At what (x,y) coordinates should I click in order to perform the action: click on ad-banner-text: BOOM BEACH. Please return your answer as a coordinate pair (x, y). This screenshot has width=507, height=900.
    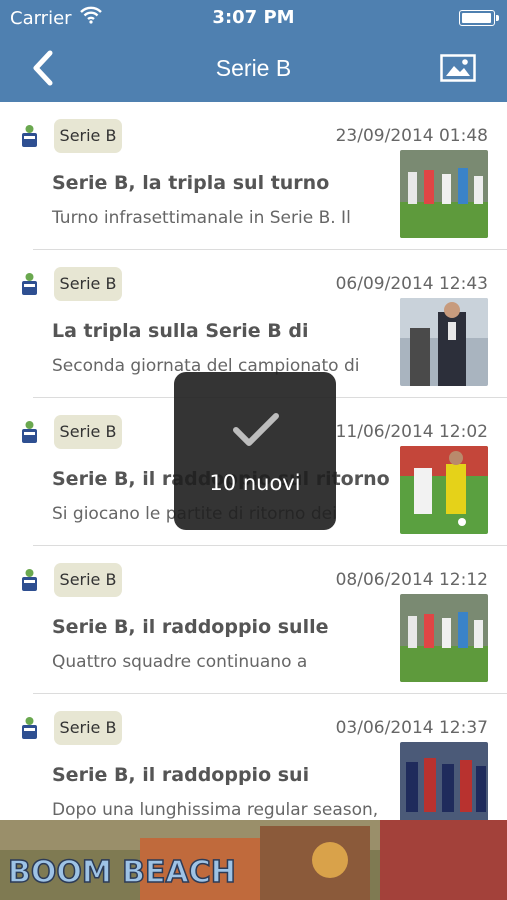
    Looking at the image, I should click on (122, 872).